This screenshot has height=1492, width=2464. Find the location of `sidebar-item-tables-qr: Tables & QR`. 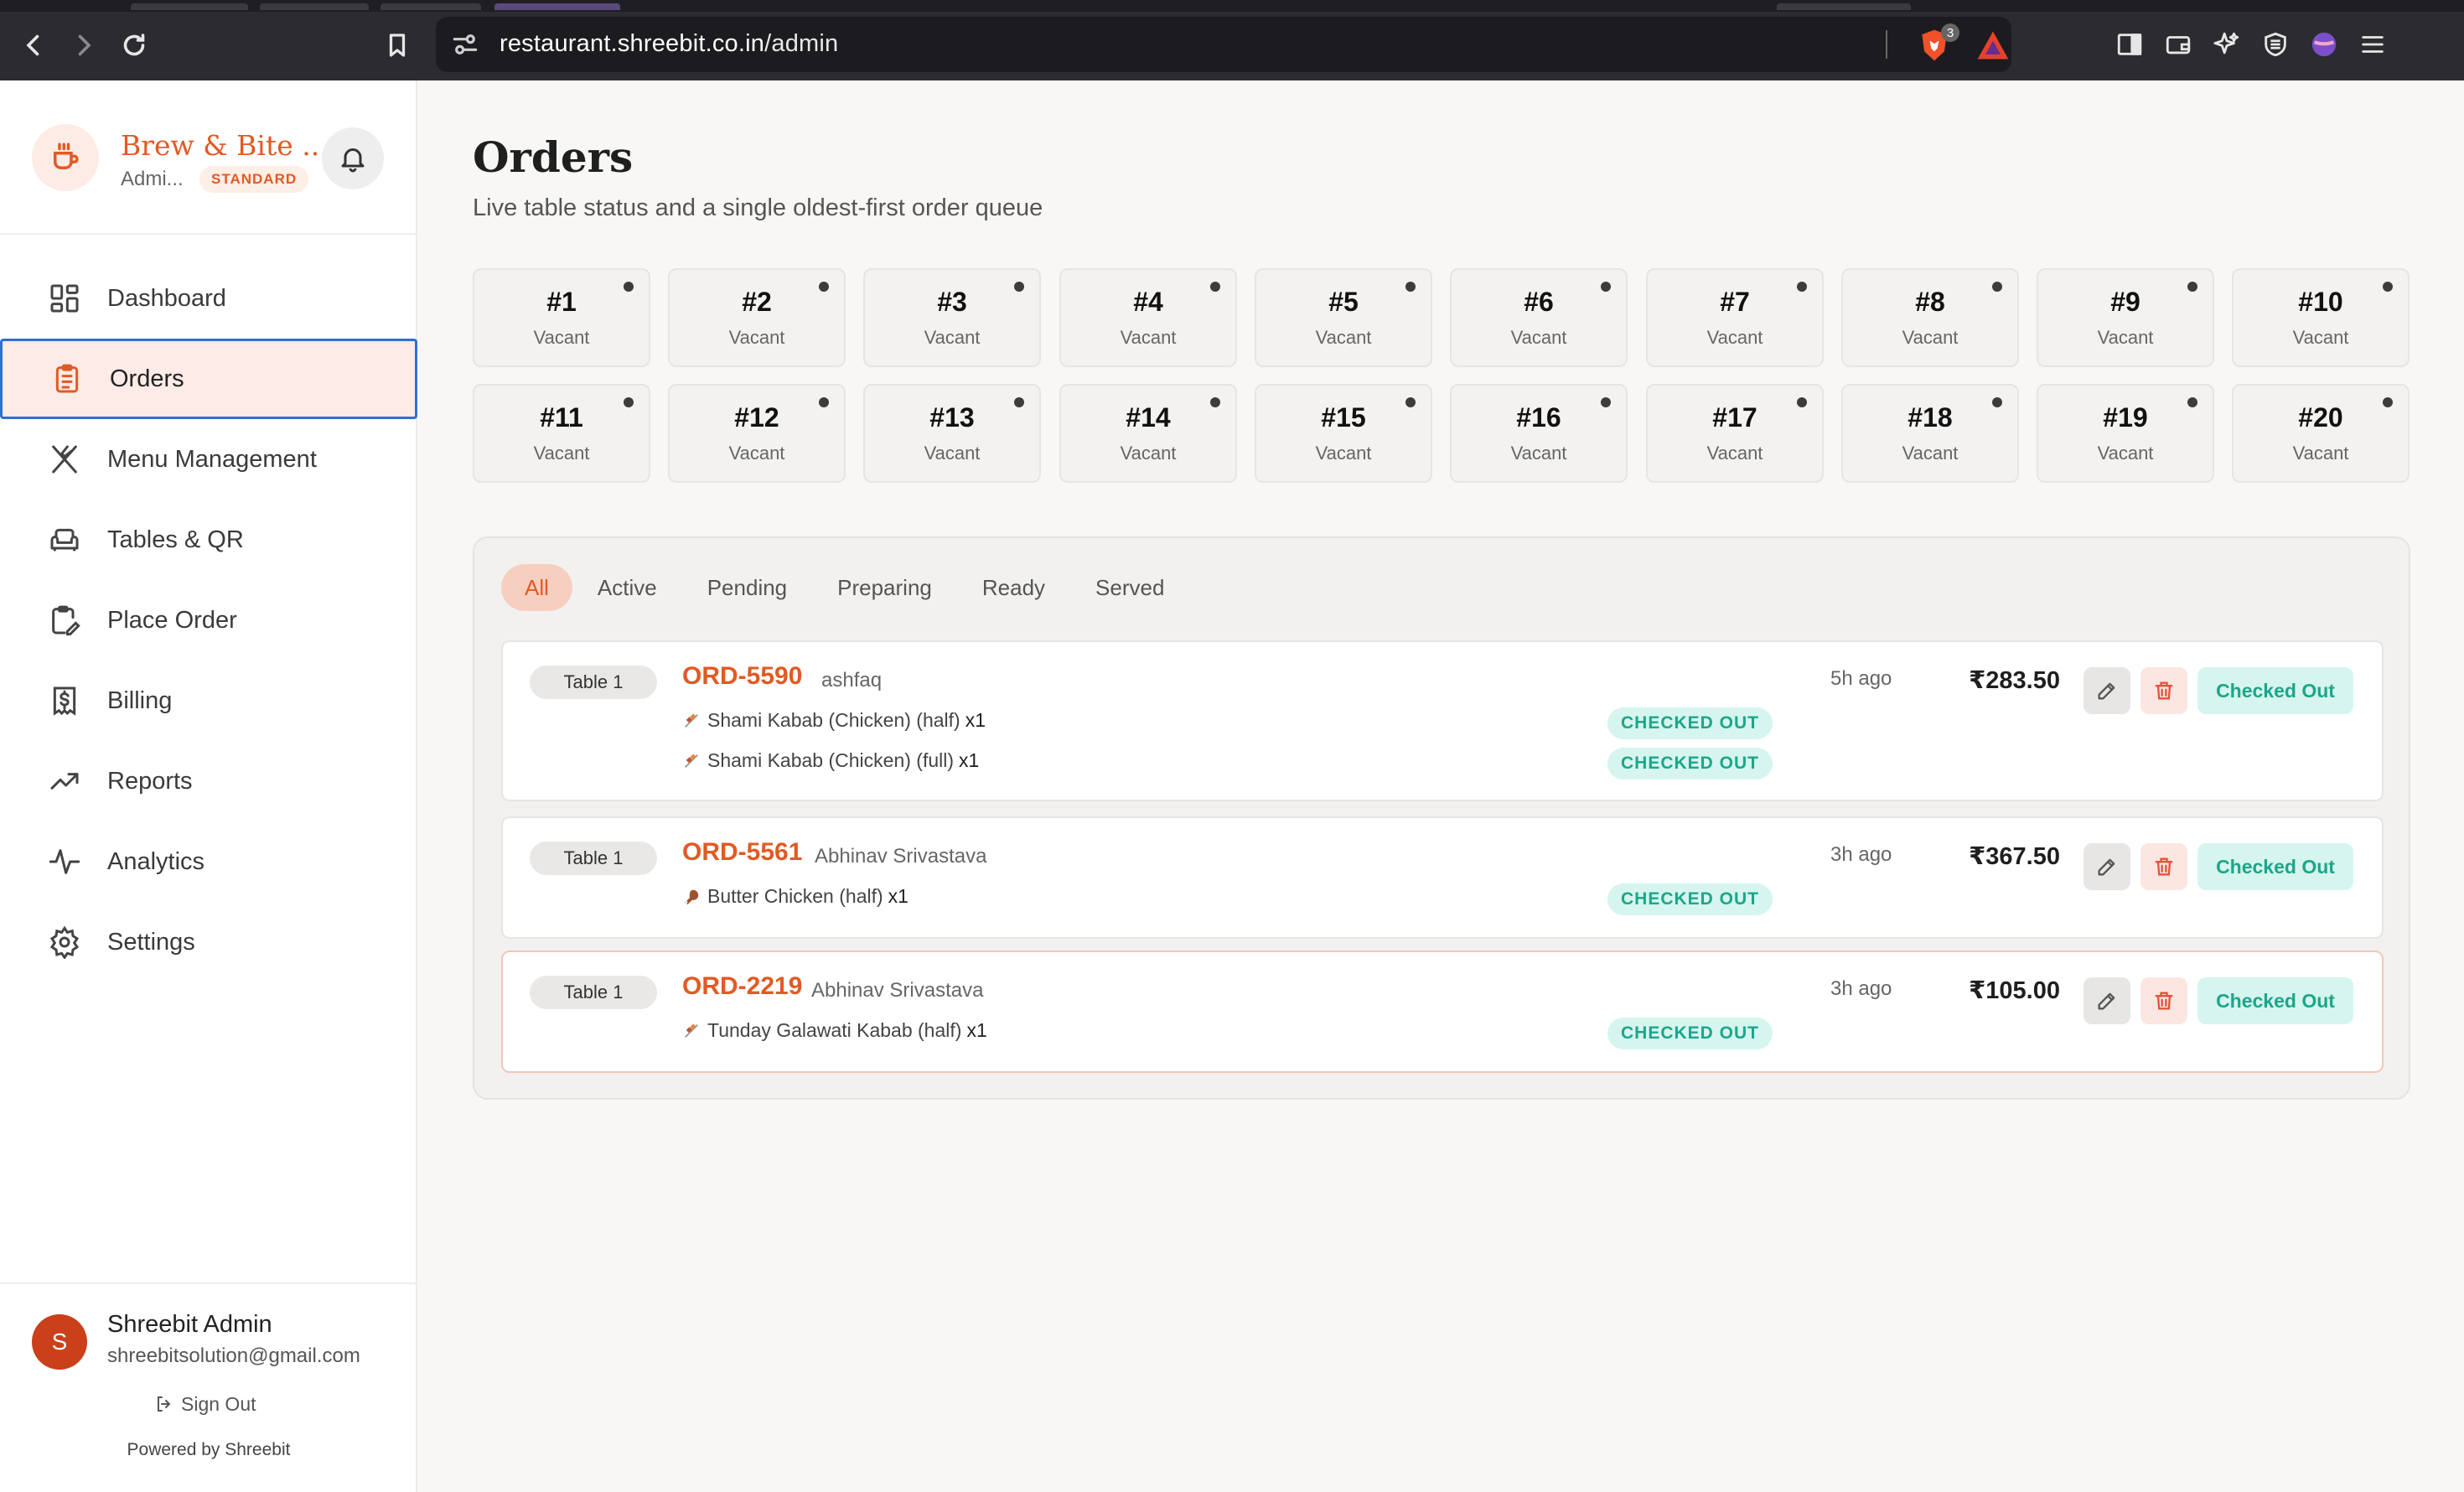

sidebar-item-tables-qr: Tables & QR is located at coordinates (208, 540).